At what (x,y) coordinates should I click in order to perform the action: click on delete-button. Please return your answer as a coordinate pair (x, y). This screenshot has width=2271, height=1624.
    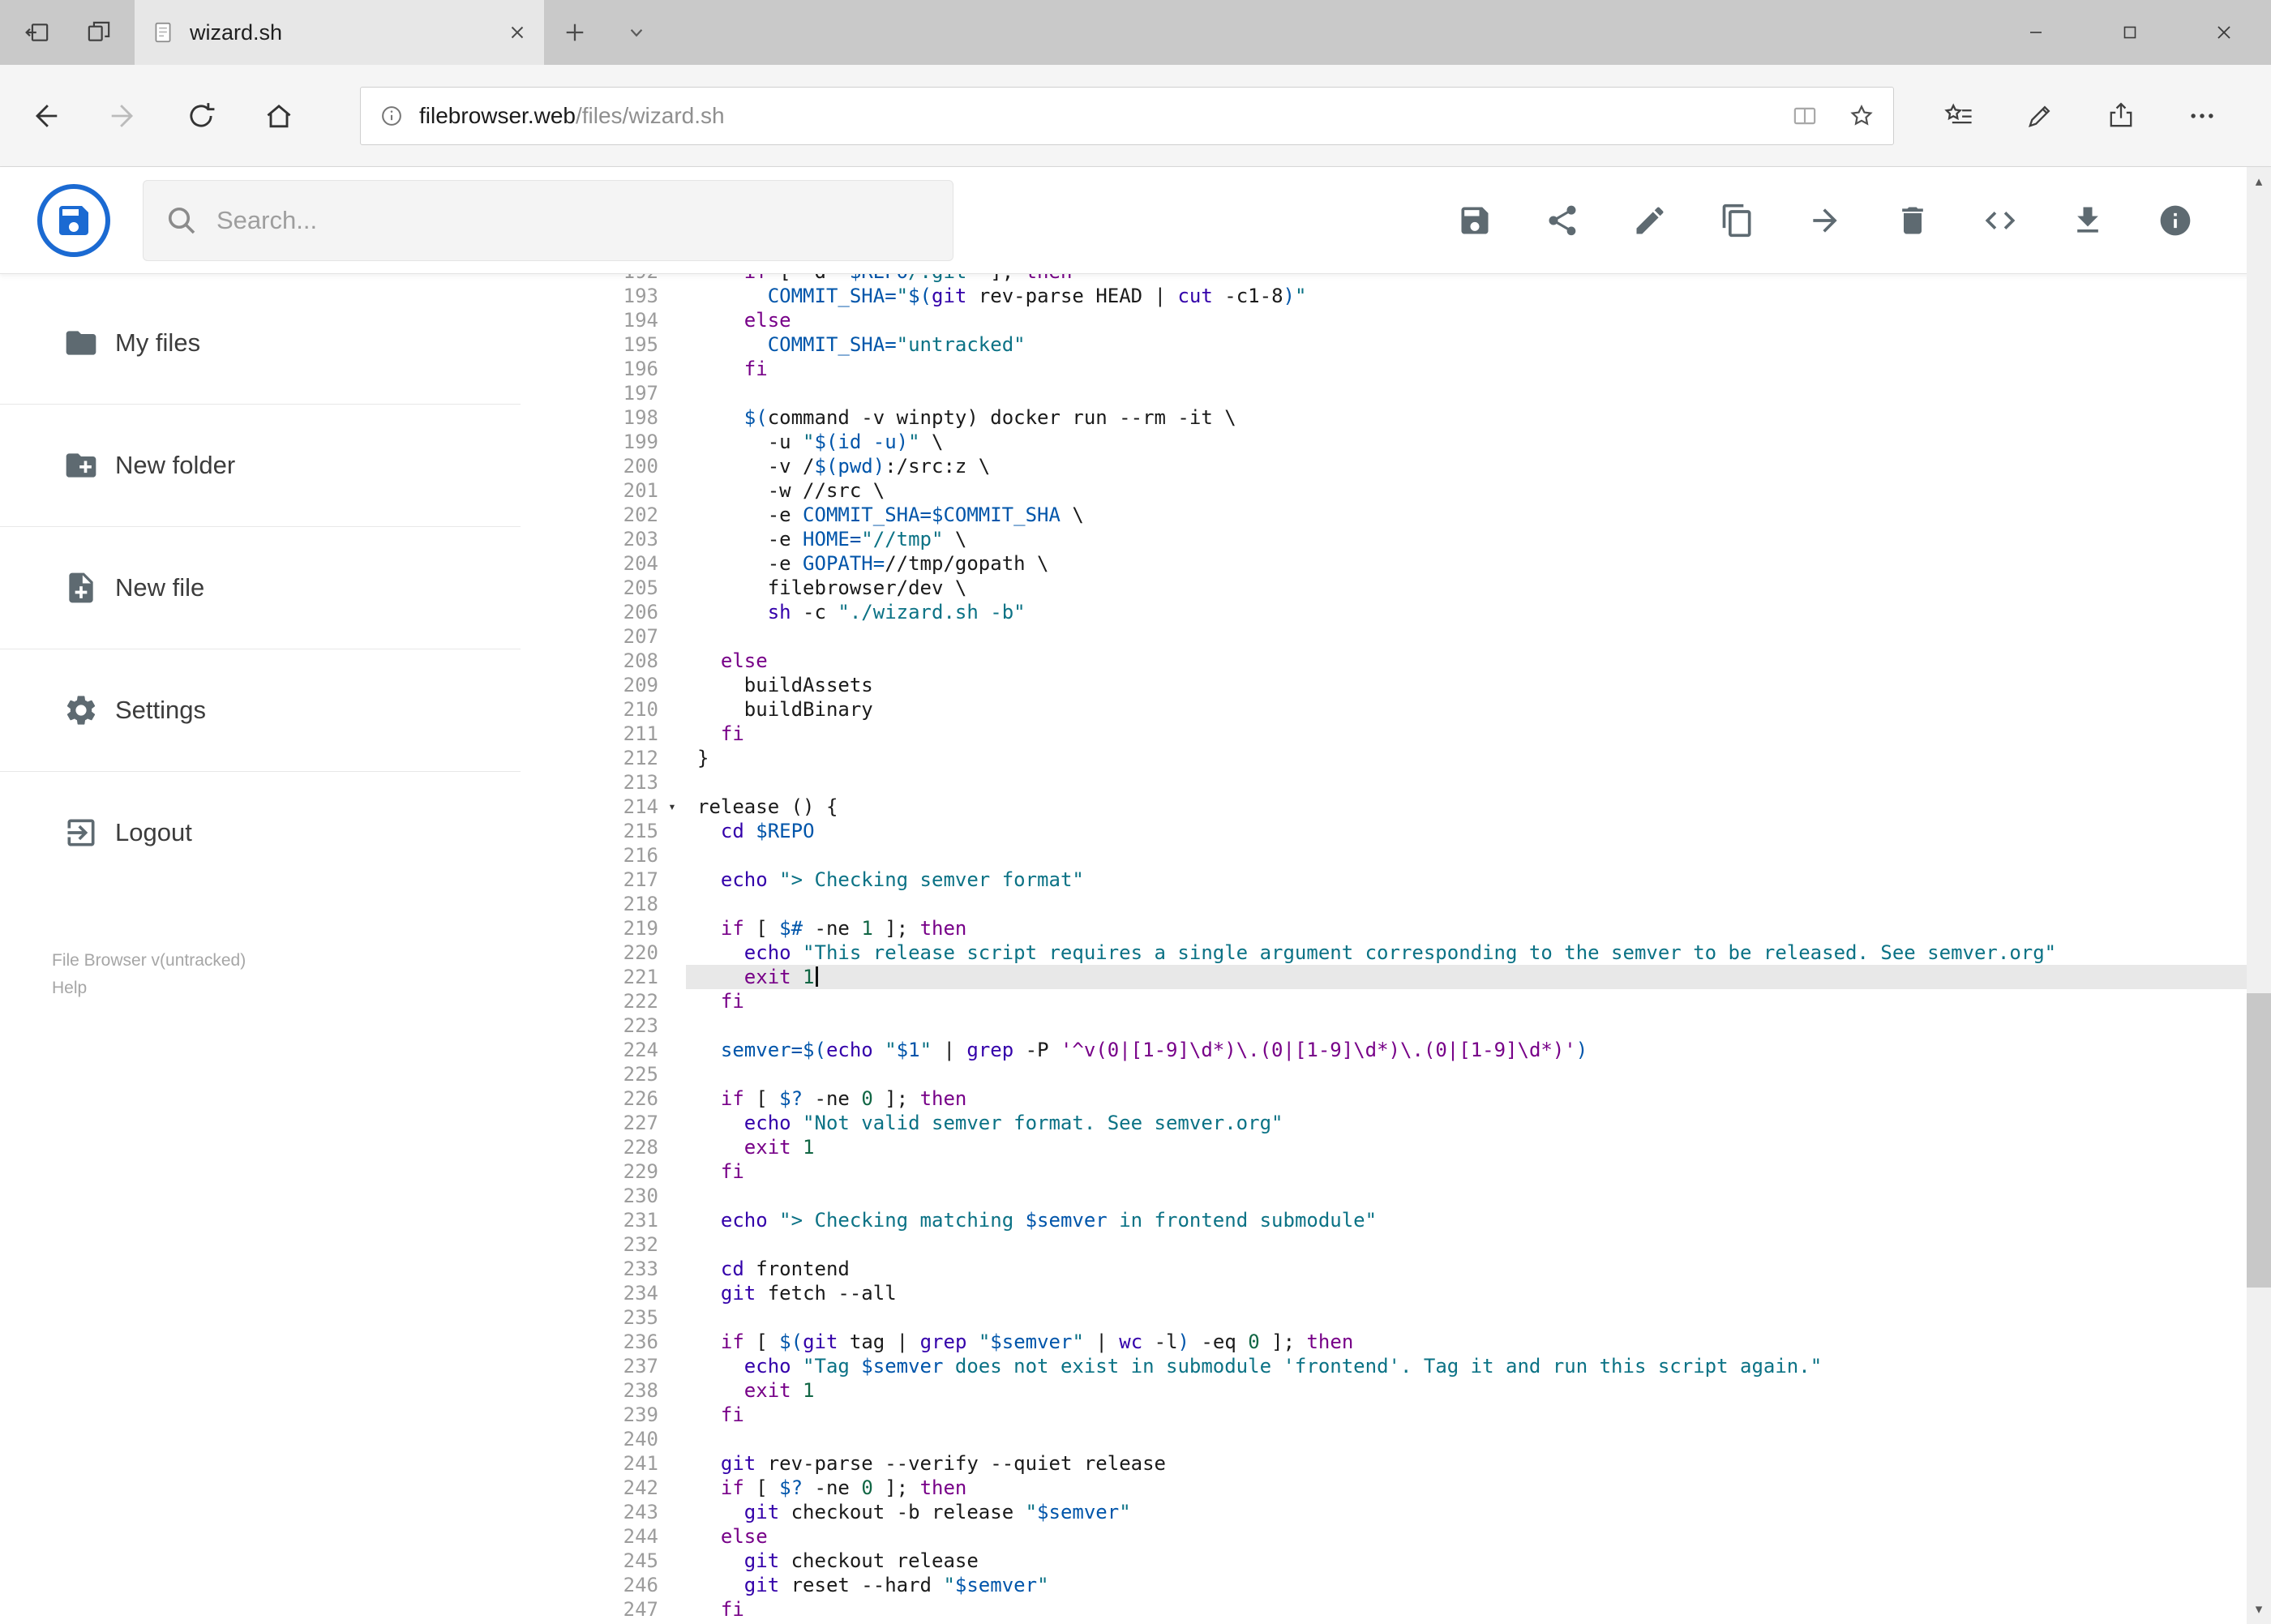
    Looking at the image, I should click on (1913, 221).